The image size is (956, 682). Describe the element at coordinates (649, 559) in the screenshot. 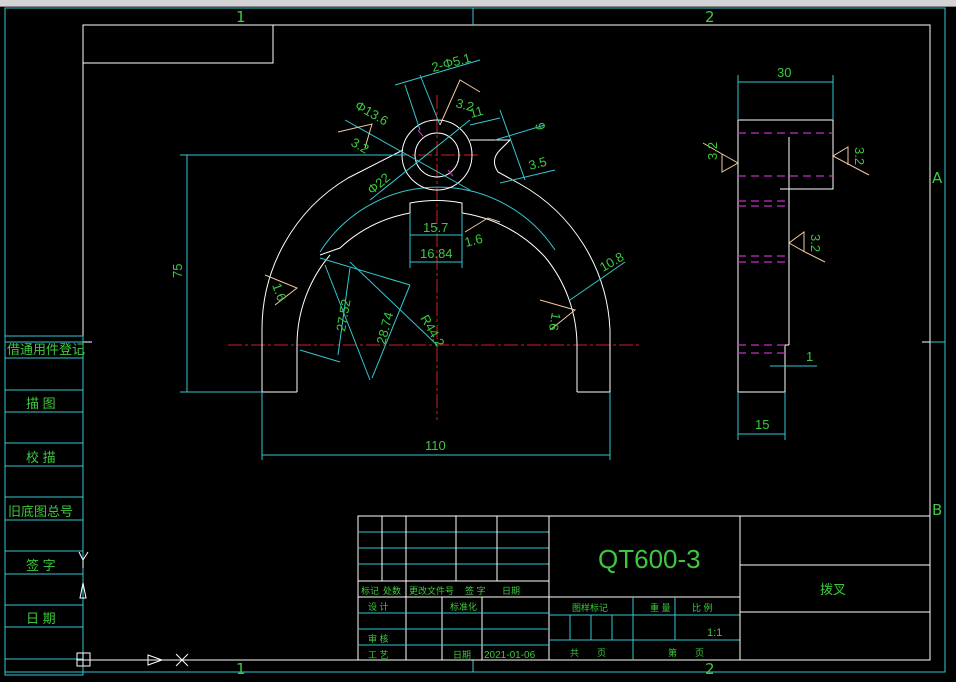

I see `material: QT600-3` at that location.